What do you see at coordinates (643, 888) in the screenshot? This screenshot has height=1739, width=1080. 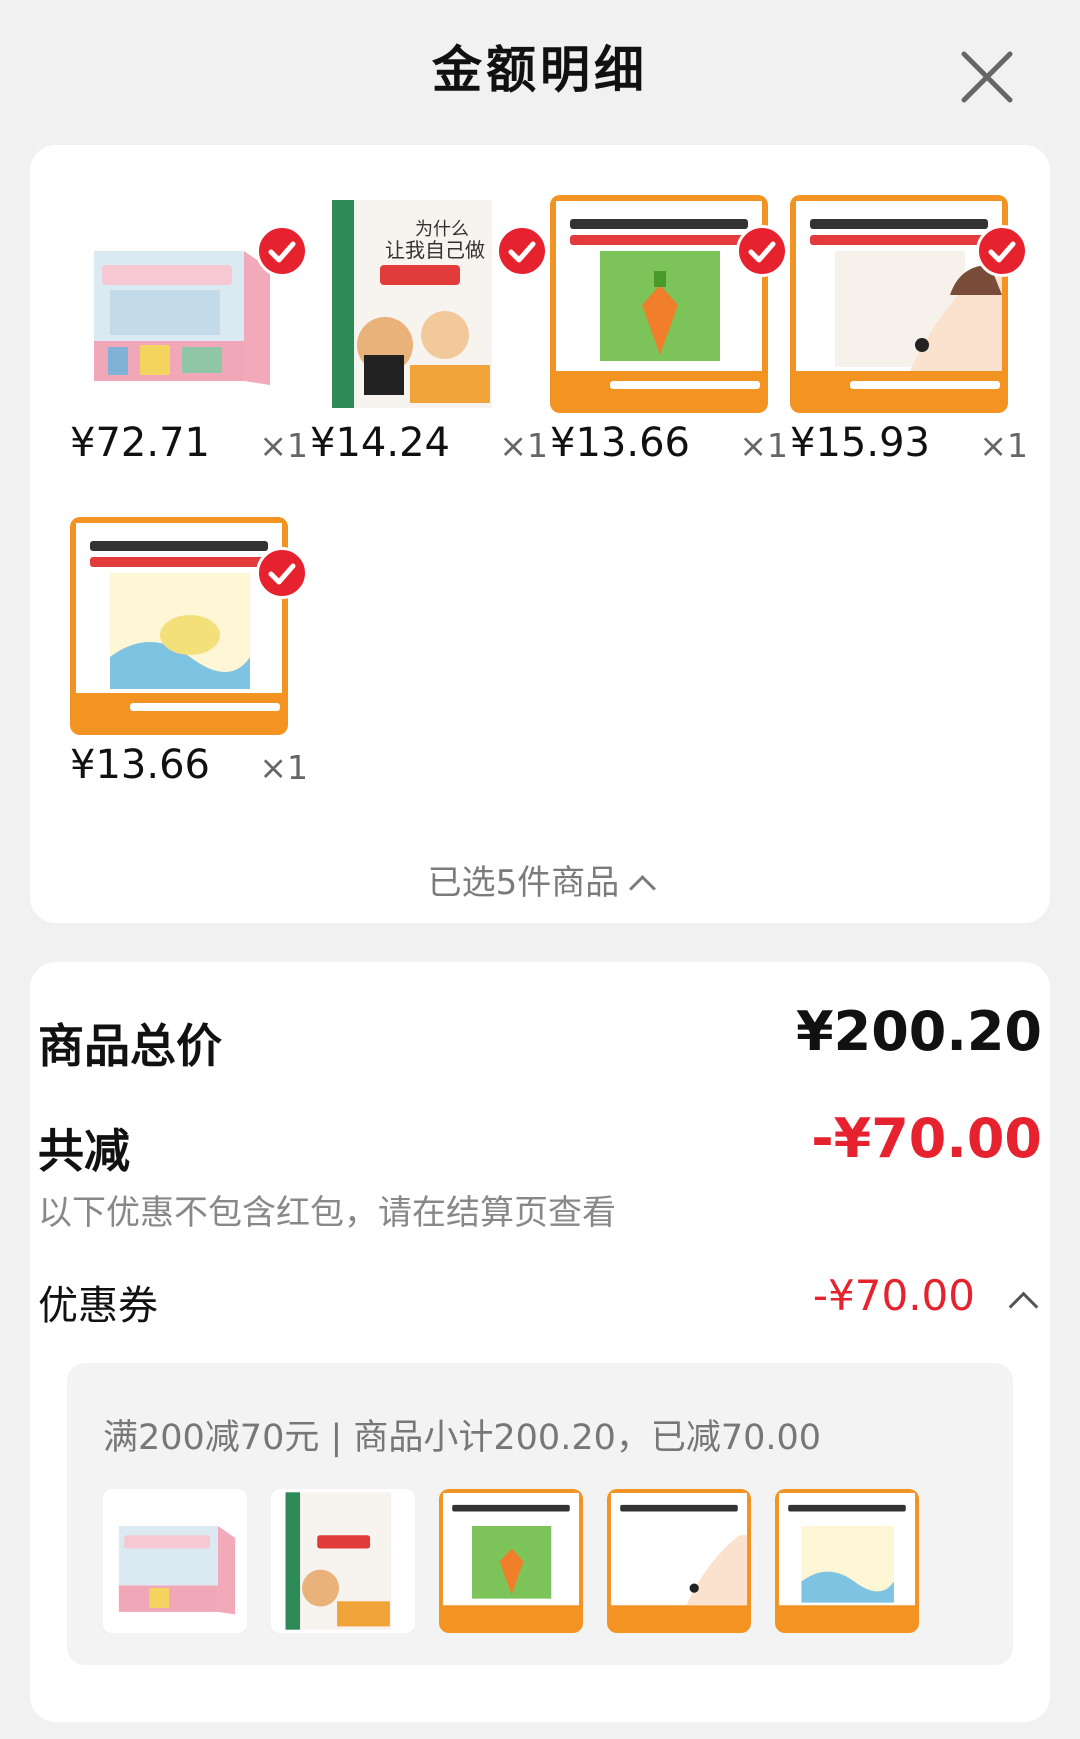 I see `chevron-up-icon` at bounding box center [643, 888].